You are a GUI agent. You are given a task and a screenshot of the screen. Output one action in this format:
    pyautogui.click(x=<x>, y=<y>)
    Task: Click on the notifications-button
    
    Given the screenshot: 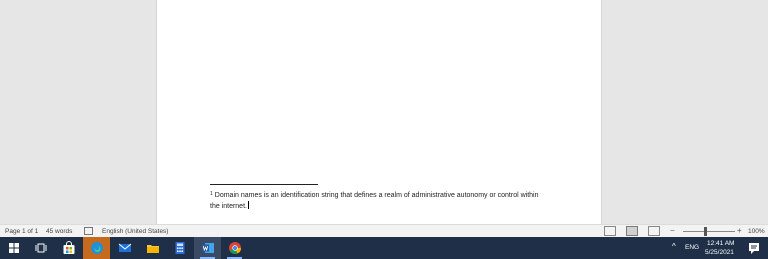 What is the action you would take?
    pyautogui.click(x=754, y=248)
    